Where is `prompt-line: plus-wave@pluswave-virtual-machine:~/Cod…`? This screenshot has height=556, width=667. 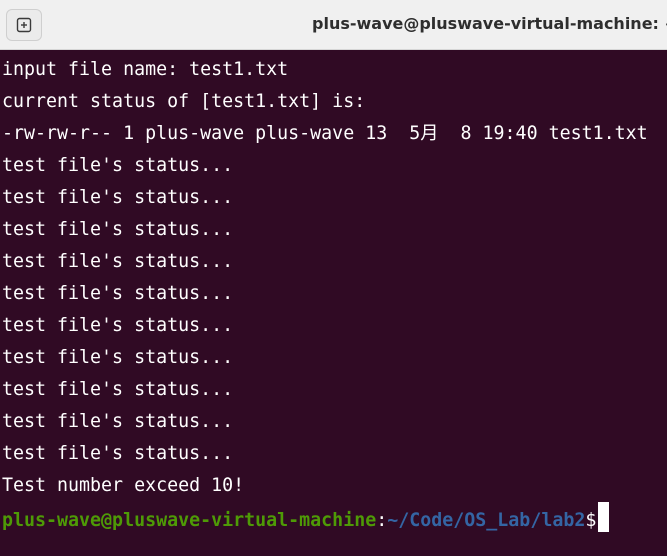
prompt-line: plus-wave@pluswave-virtual-machine:~/Cod… is located at coordinates (333, 518).